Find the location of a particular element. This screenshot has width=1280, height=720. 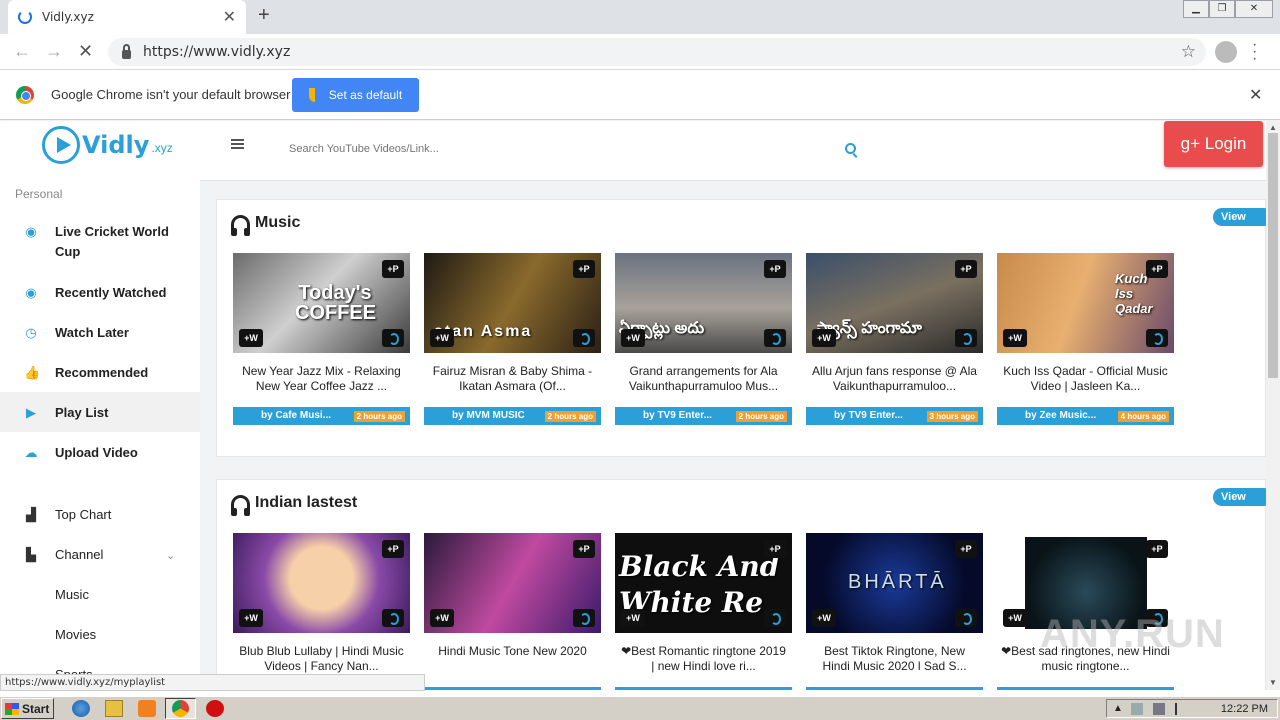

video-card: +P +W Hindi Music Tone New 2020 is located at coordinates (512, 611).